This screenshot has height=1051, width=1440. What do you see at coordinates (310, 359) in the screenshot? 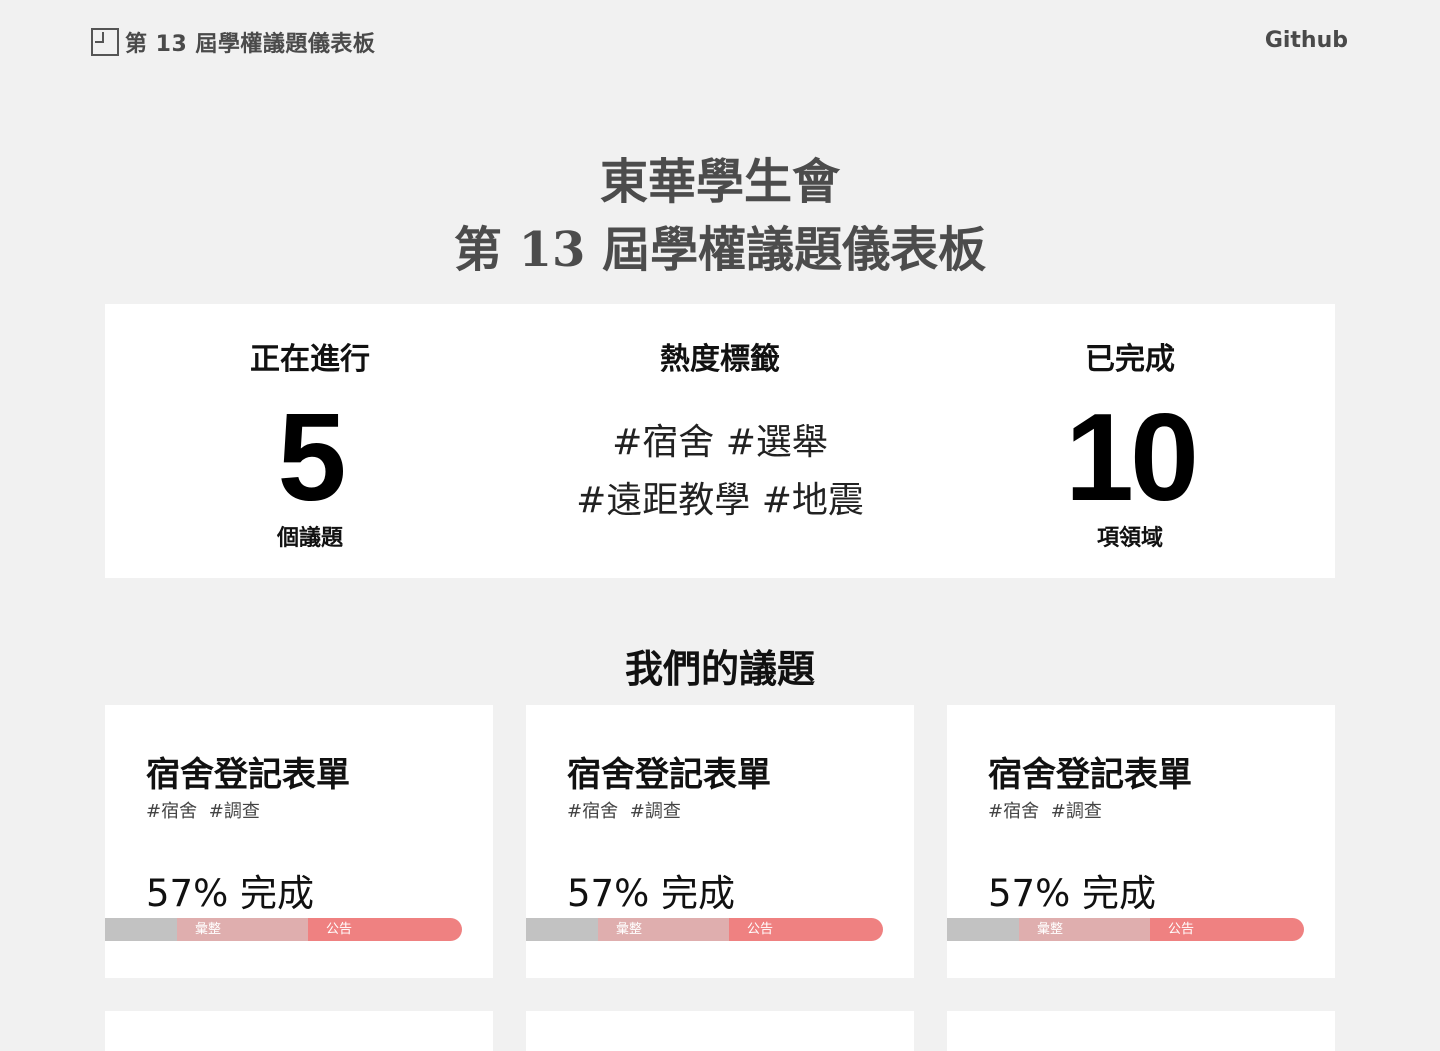
I see `stat-ongoing-heading: 正在進行` at bounding box center [310, 359].